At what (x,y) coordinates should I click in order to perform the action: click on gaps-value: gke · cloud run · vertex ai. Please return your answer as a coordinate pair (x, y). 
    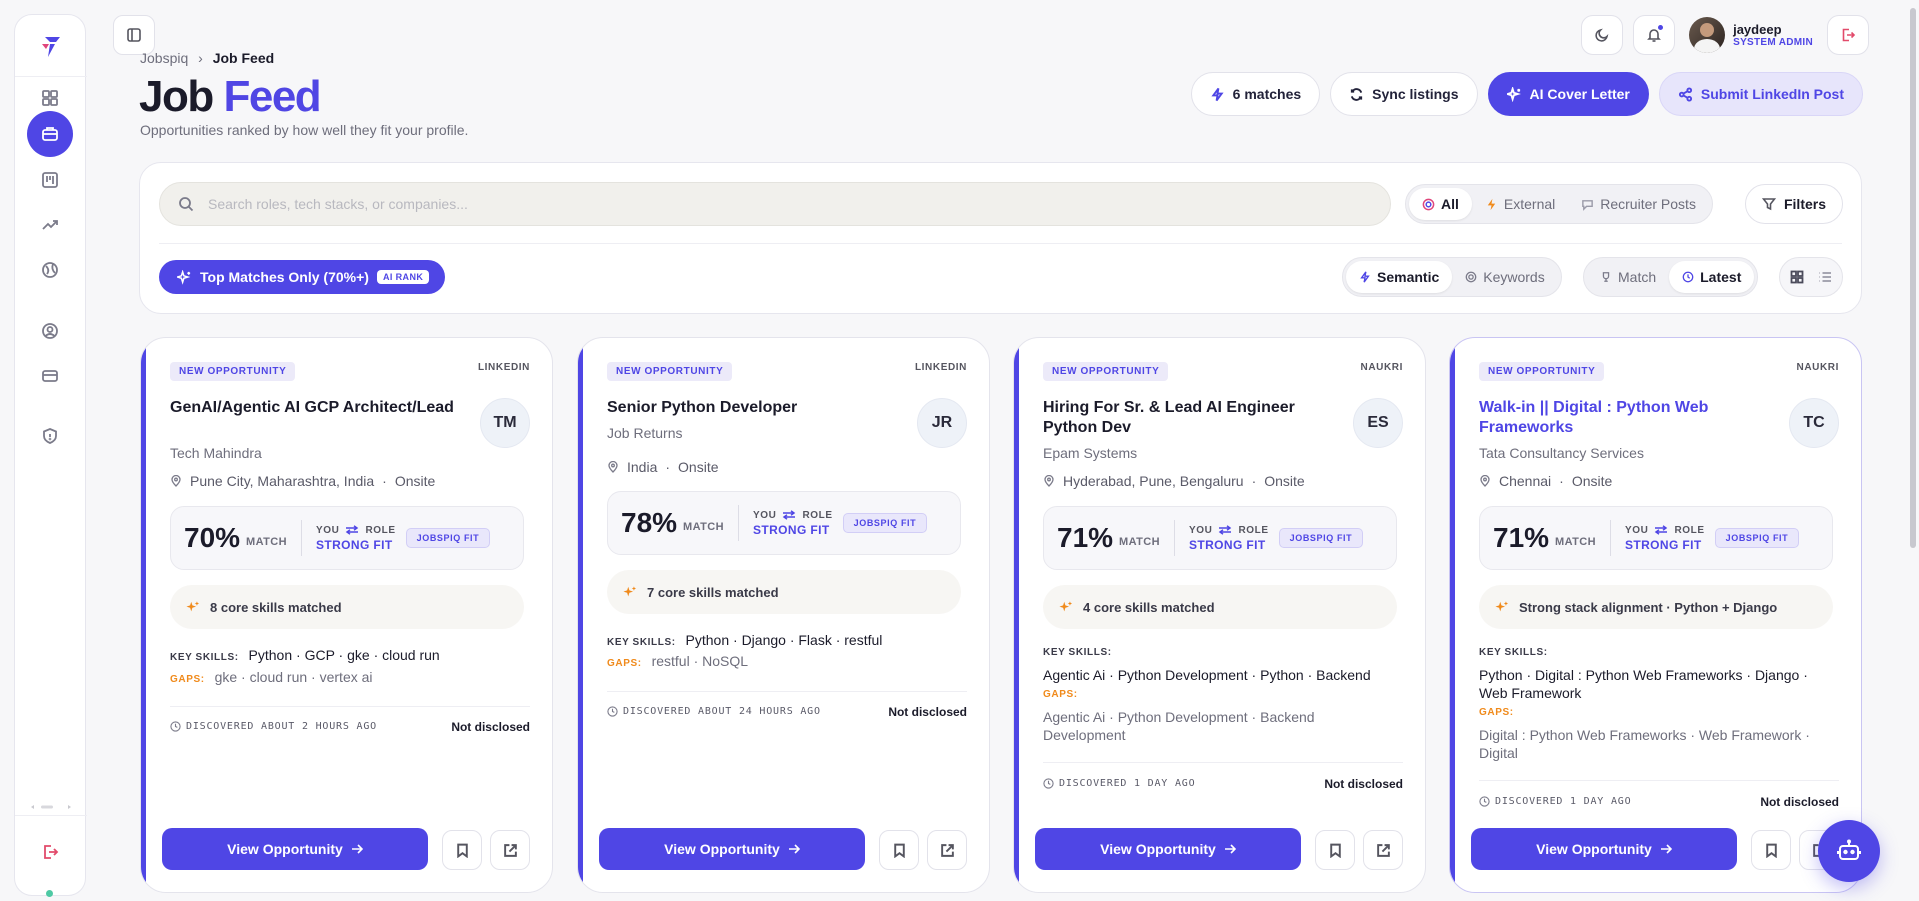
    Looking at the image, I should click on (293, 677).